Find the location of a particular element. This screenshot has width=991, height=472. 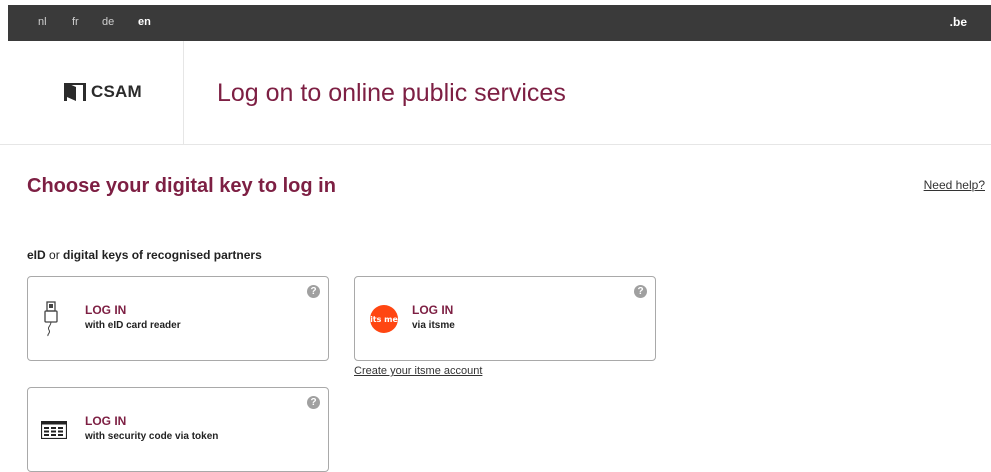

login-eid-card-reader-button: ? LOG IN with eID card reader is located at coordinates (178, 318).